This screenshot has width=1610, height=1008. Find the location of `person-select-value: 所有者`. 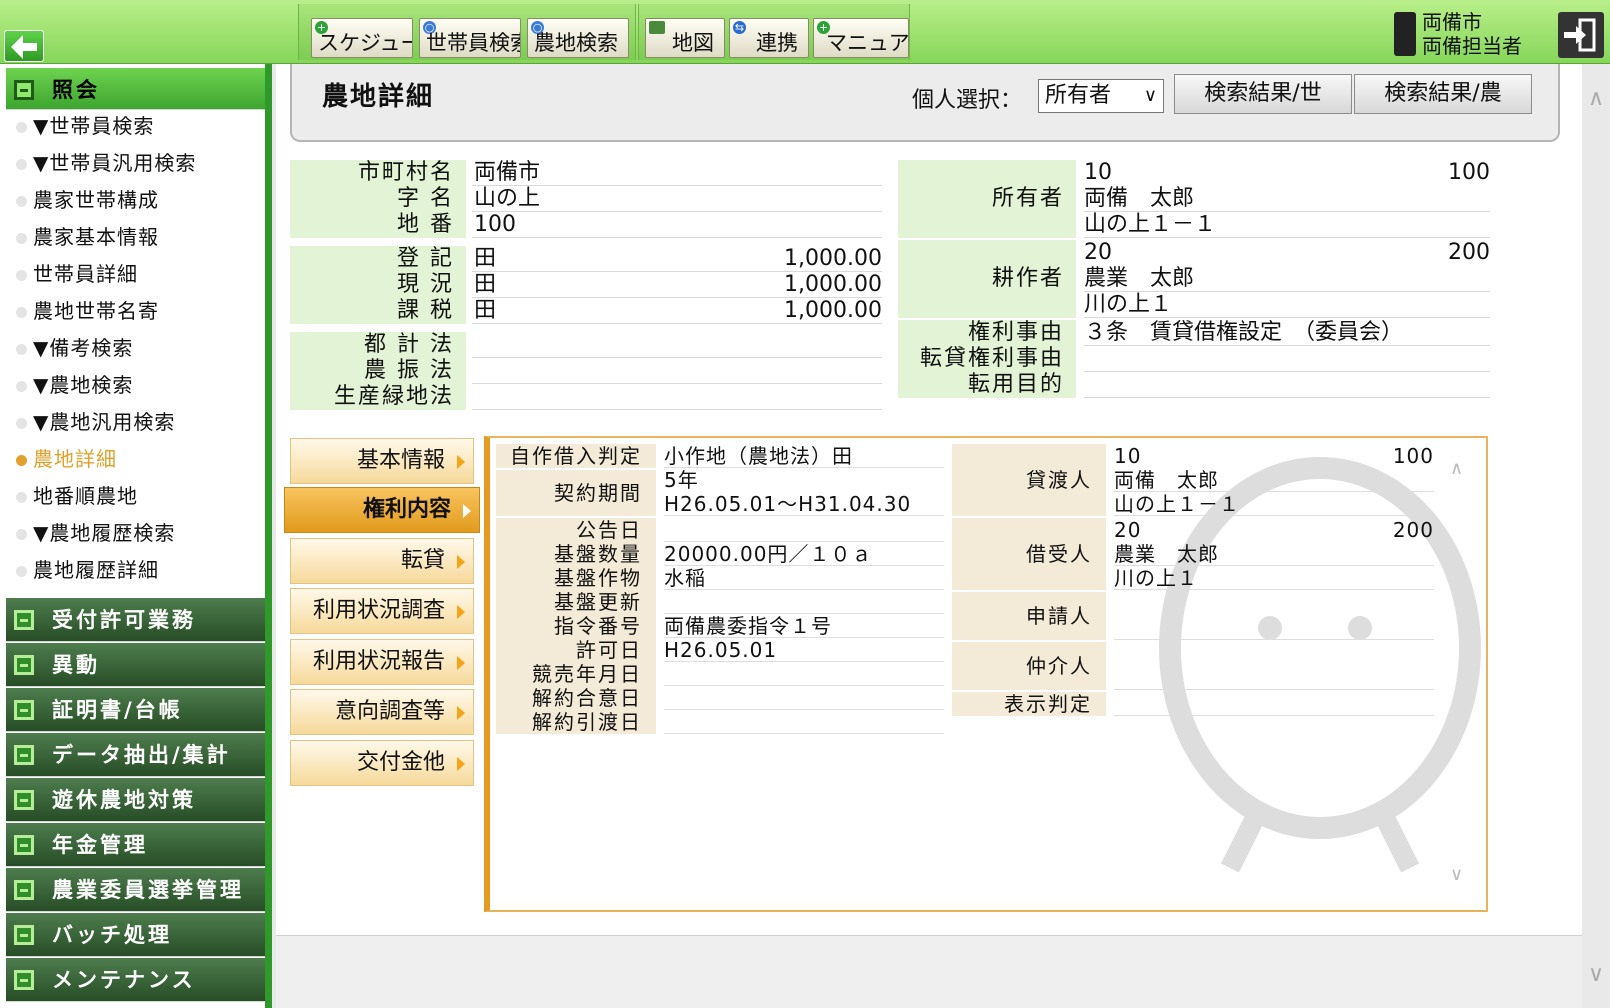

person-select-value: 所有者 is located at coordinates (1078, 95).